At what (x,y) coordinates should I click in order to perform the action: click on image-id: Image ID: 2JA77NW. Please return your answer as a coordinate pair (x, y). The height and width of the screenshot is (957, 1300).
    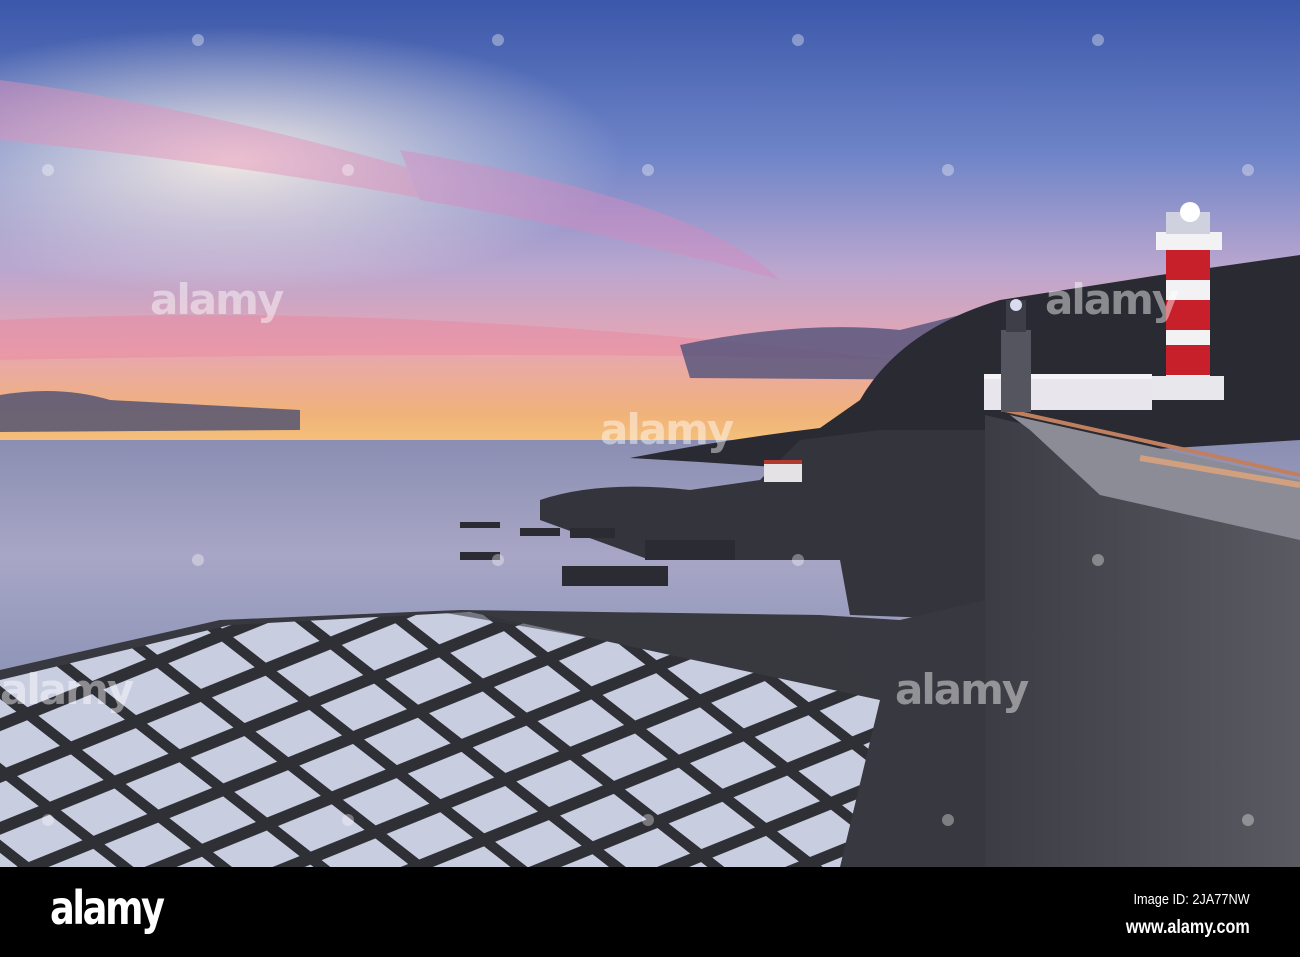
    Looking at the image, I should click on (1191, 899).